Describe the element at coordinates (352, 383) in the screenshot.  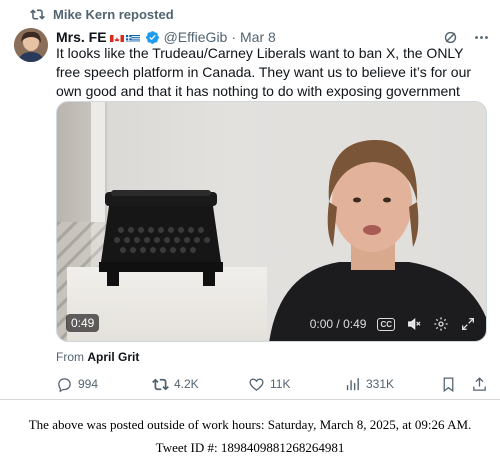
I see `views-chart-icon` at that location.